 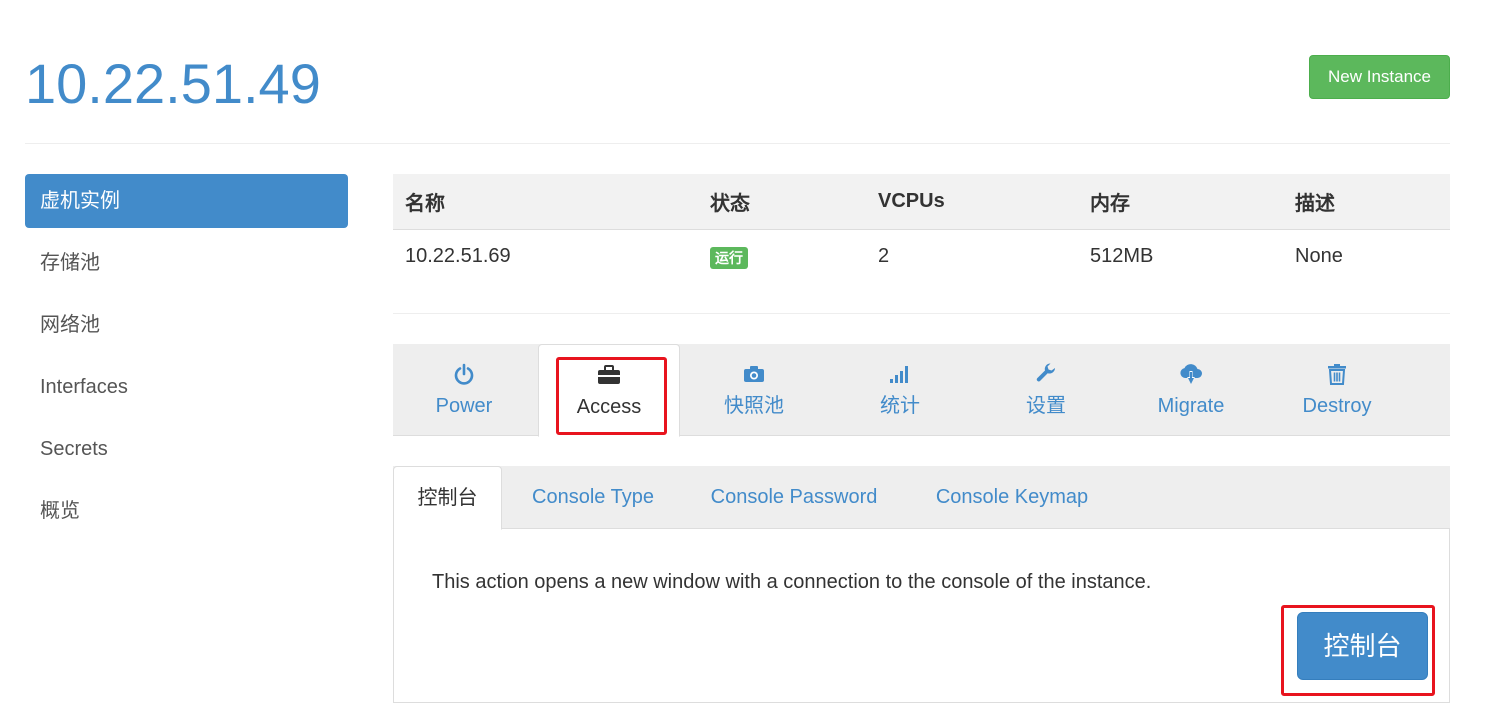 What do you see at coordinates (884, 256) in the screenshot?
I see `instance-vcpus: 2` at bounding box center [884, 256].